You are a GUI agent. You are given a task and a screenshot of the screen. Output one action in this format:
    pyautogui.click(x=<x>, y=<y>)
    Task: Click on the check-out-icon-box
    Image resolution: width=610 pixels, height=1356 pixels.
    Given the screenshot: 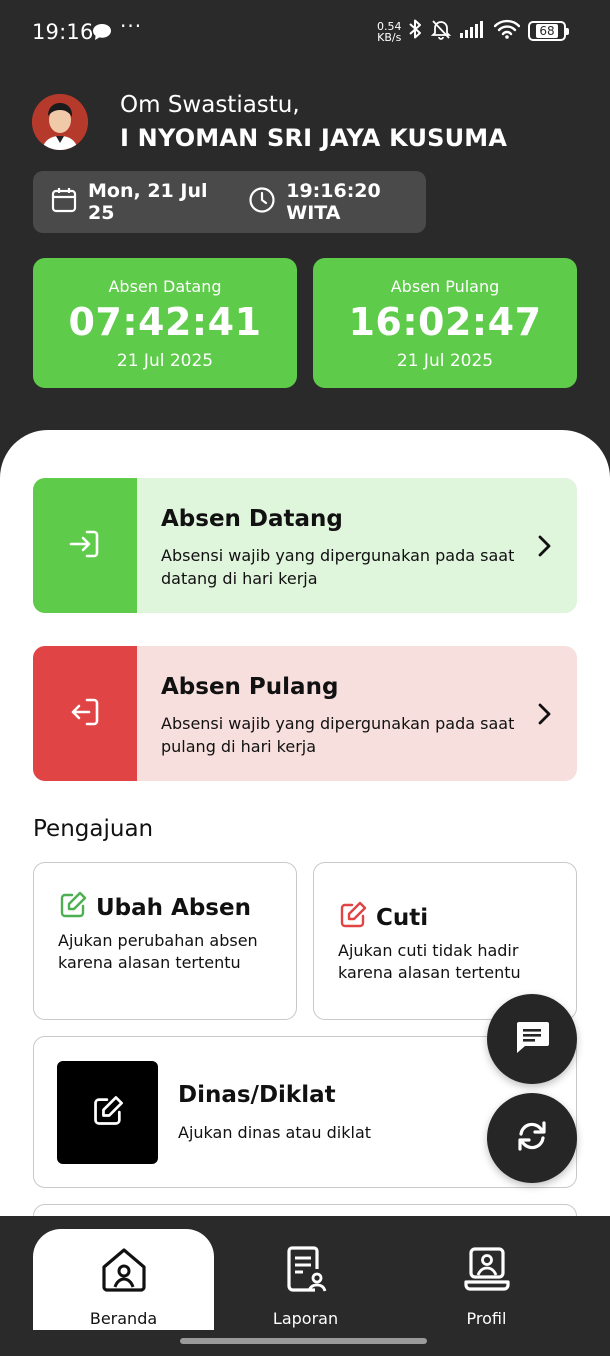 What is the action you would take?
    pyautogui.click(x=85, y=713)
    